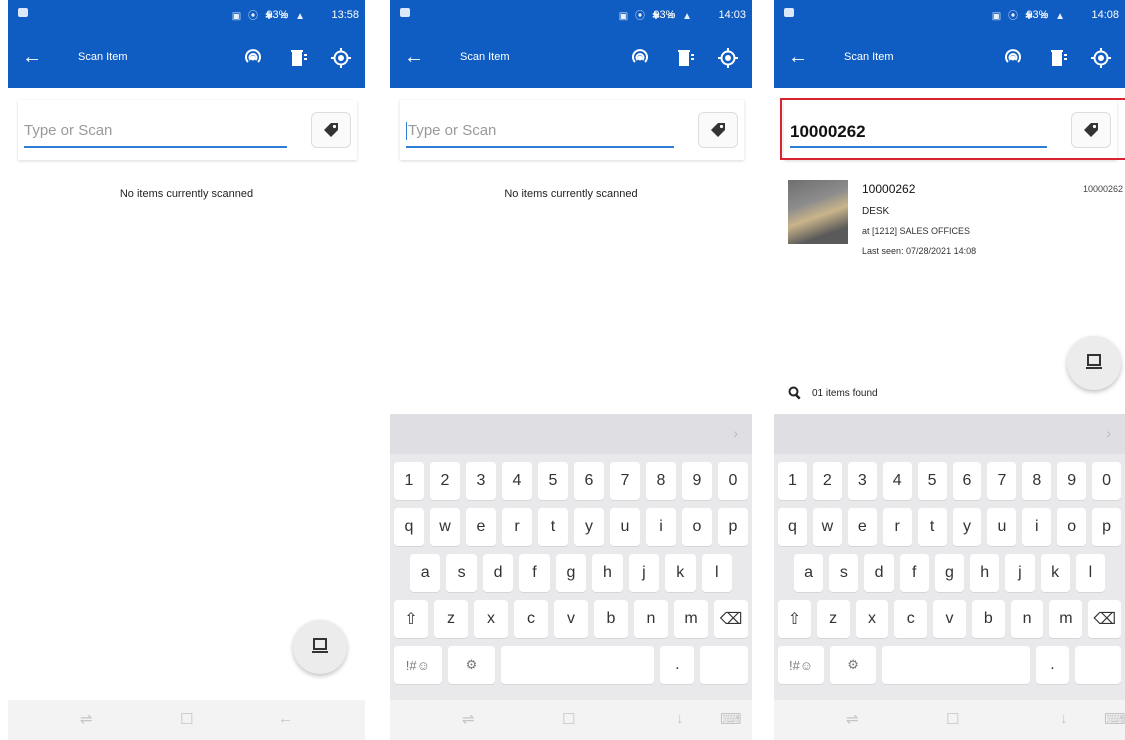  I want to click on key: p, so click(1107, 527).